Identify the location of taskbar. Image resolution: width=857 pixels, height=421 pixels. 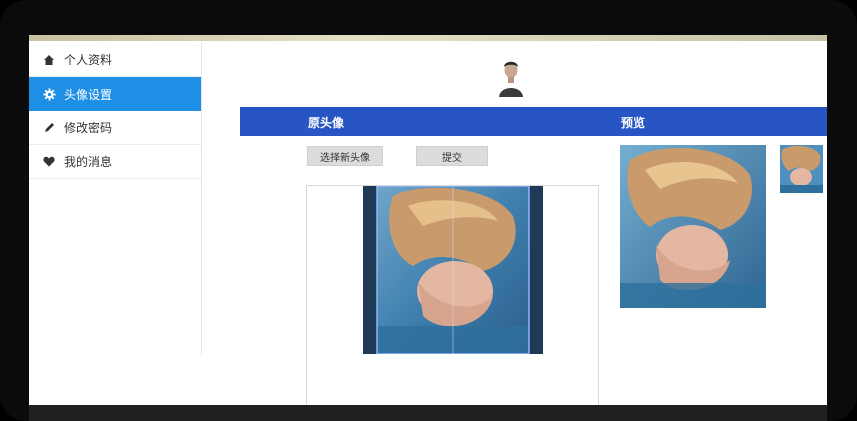
(428, 413).